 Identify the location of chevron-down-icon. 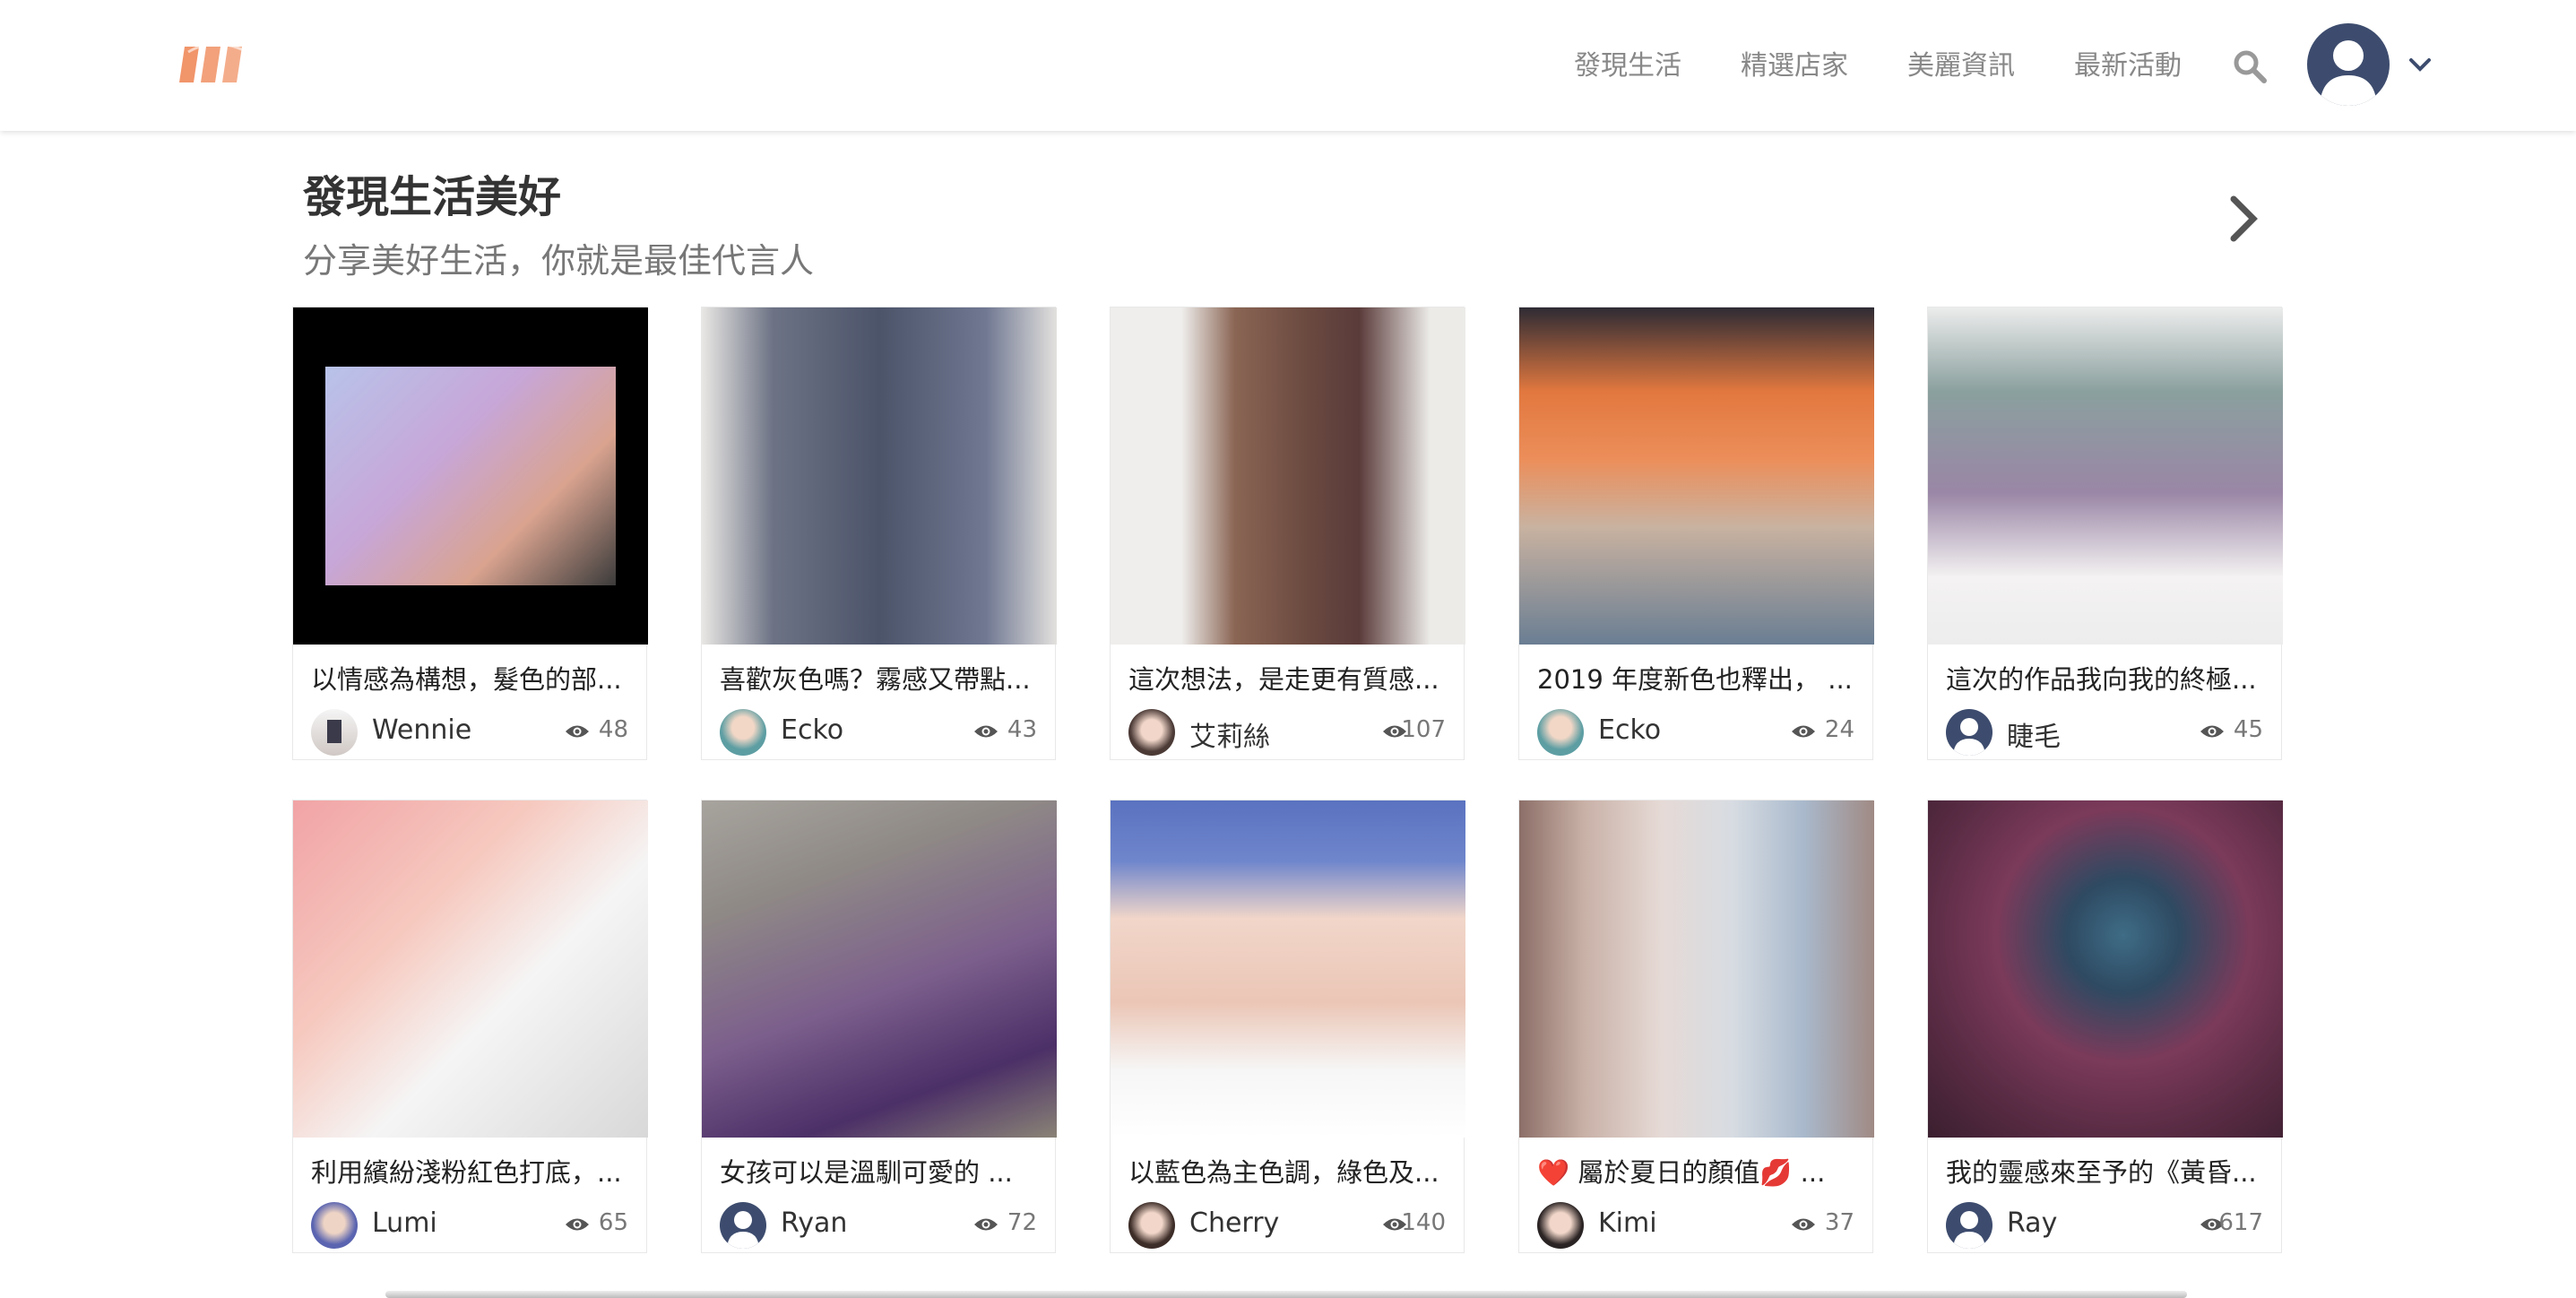
(2420, 64).